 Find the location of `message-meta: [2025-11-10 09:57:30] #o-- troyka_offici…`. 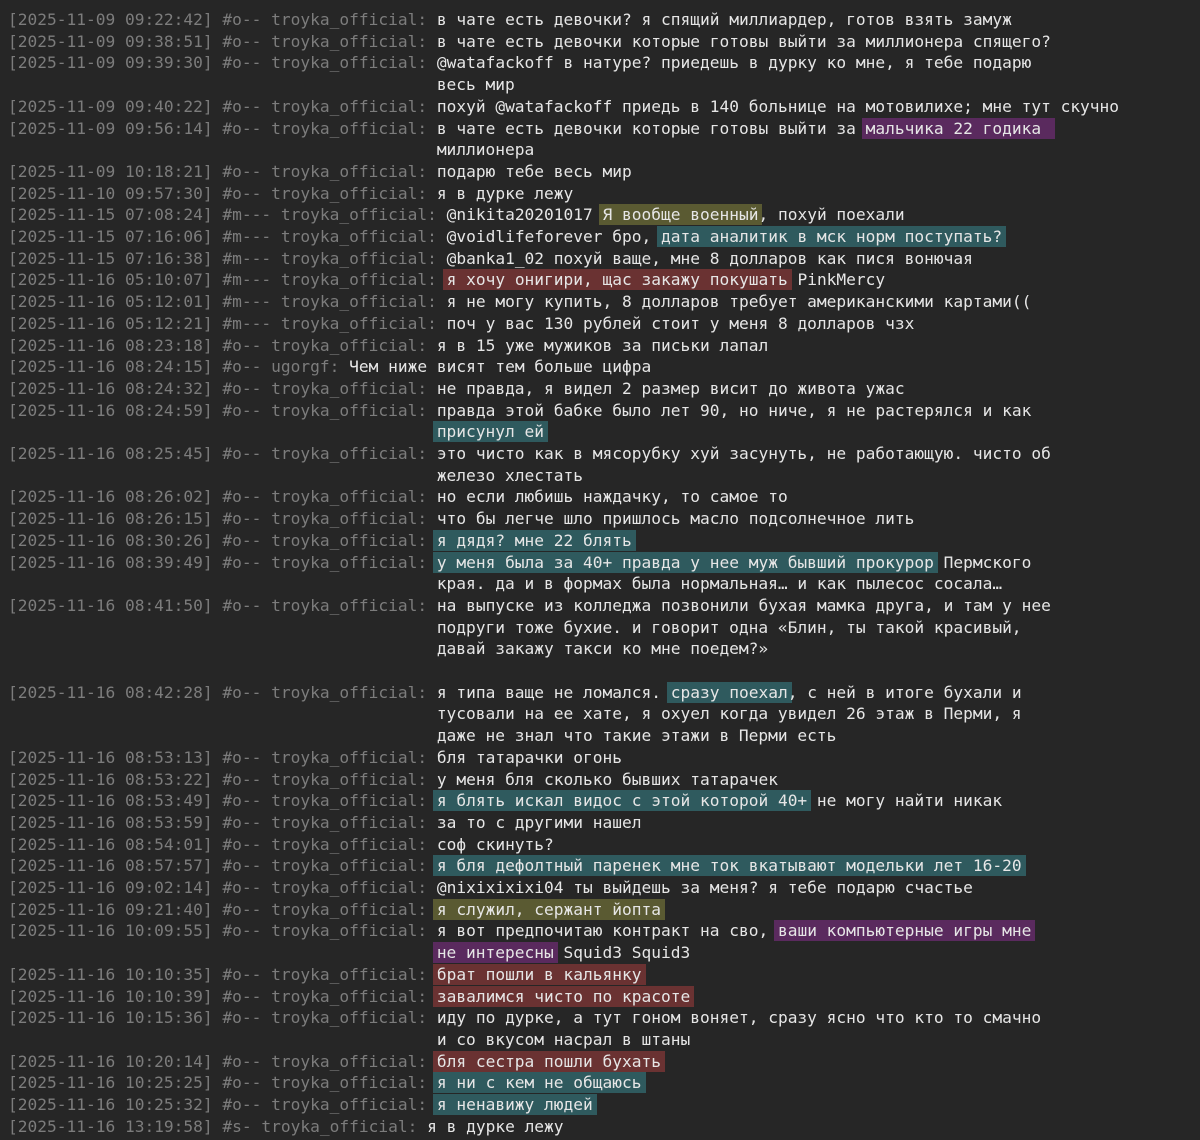

message-meta: [2025-11-10 09:57:30] #o-- troyka_offici… is located at coordinates (222, 193).